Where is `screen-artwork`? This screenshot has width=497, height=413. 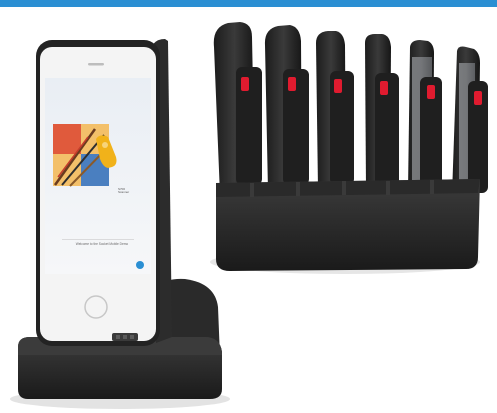 screen-artwork is located at coordinates (85, 155).